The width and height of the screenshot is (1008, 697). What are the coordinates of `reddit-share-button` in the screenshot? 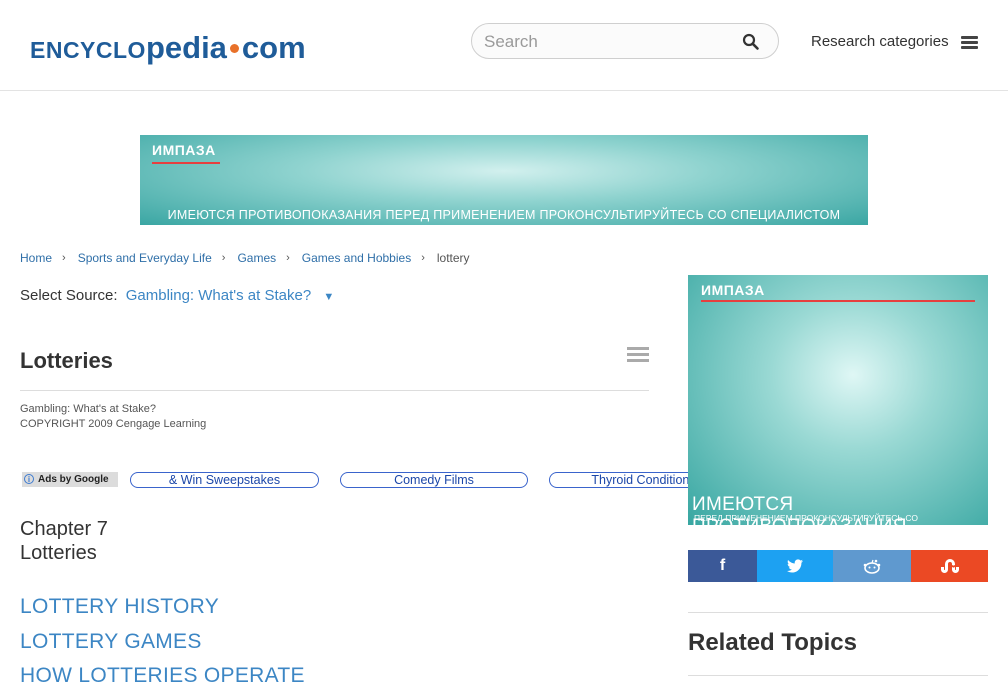 It's located at (872, 566).